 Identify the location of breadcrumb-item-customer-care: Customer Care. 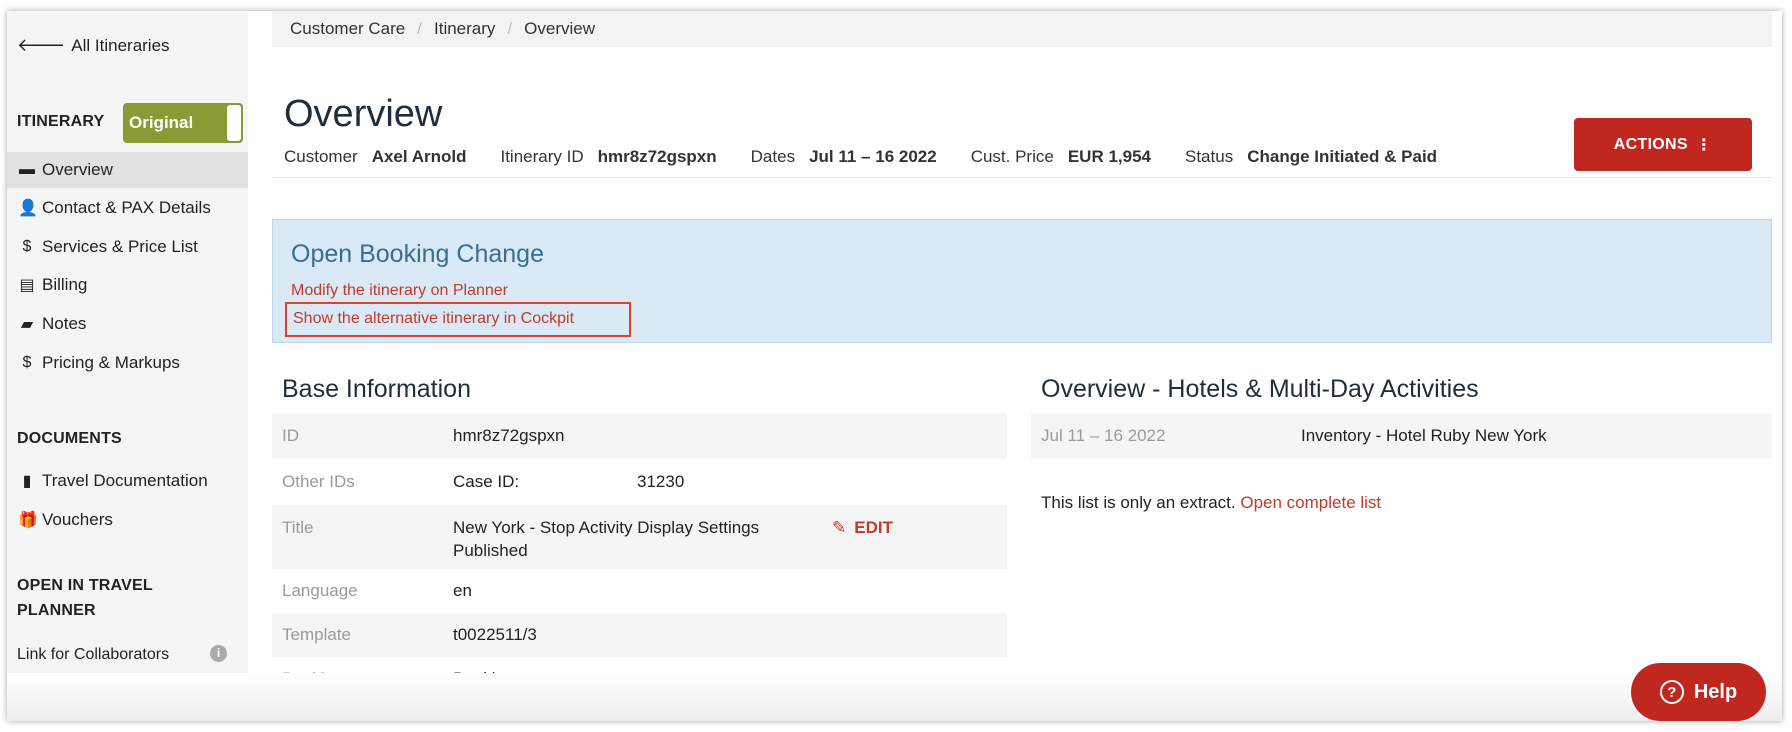
(347, 29).